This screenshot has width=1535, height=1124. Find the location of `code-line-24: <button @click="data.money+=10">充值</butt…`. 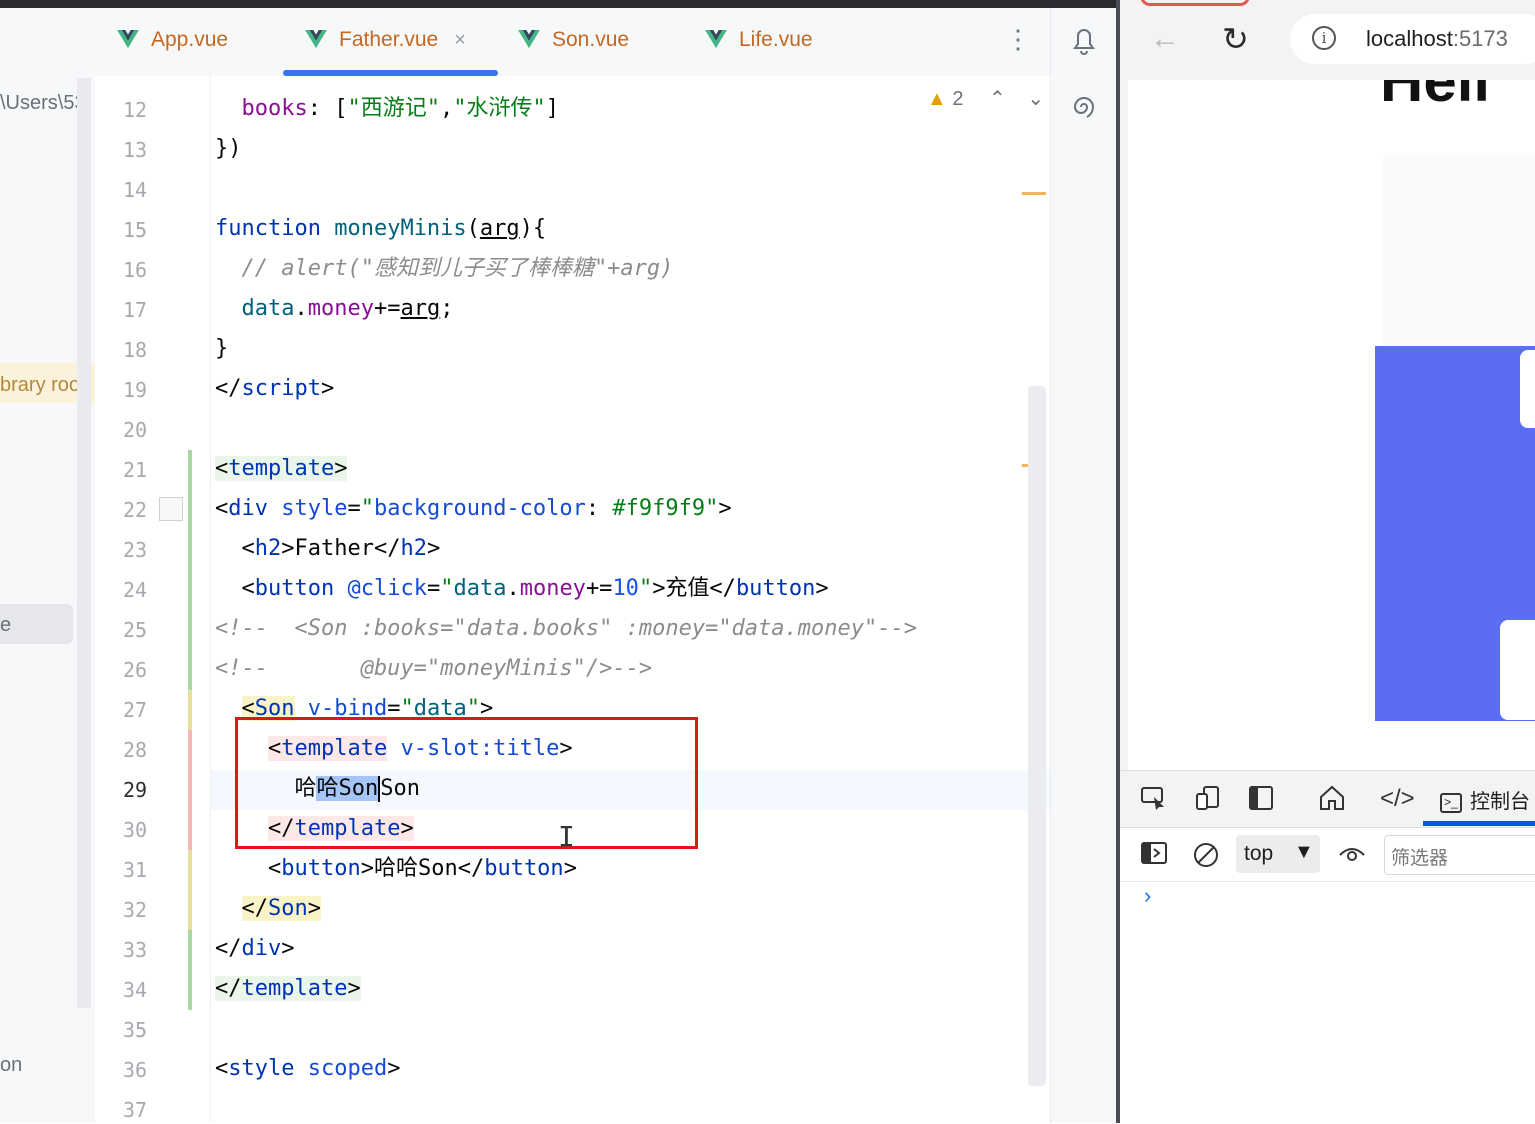

code-line-24: <button @click="data.money+=10">充值</butt… is located at coordinates (522, 588).